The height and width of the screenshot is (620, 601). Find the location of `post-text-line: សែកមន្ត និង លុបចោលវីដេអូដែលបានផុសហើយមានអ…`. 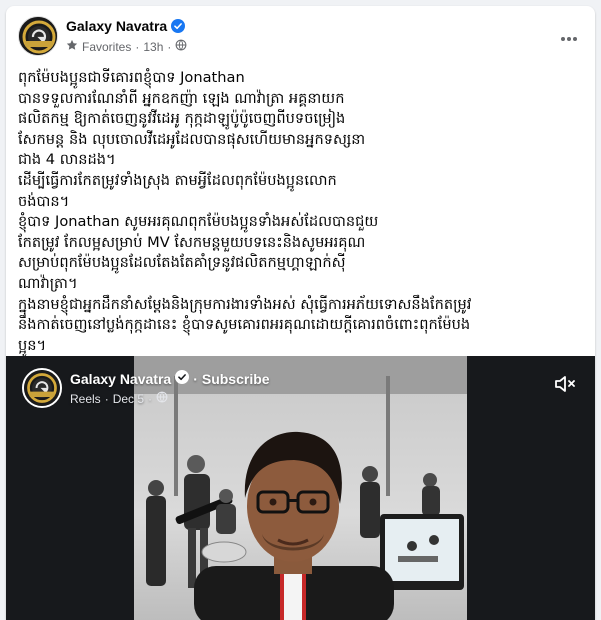

post-text-line: សែកមន្ត និង លុបចោលវីដេអូដែលបានផុសហើយមានអ… is located at coordinates (192, 139).